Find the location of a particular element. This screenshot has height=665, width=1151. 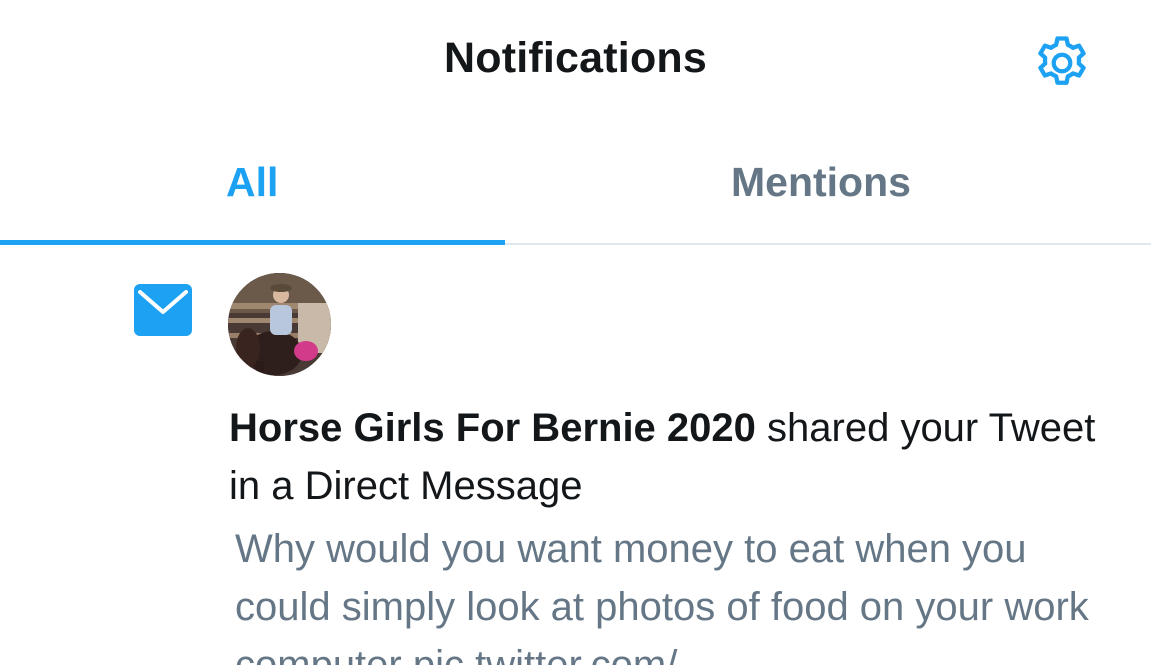

user-name-link: Horse Girls For Bernie 2020 is located at coordinates (492, 428).